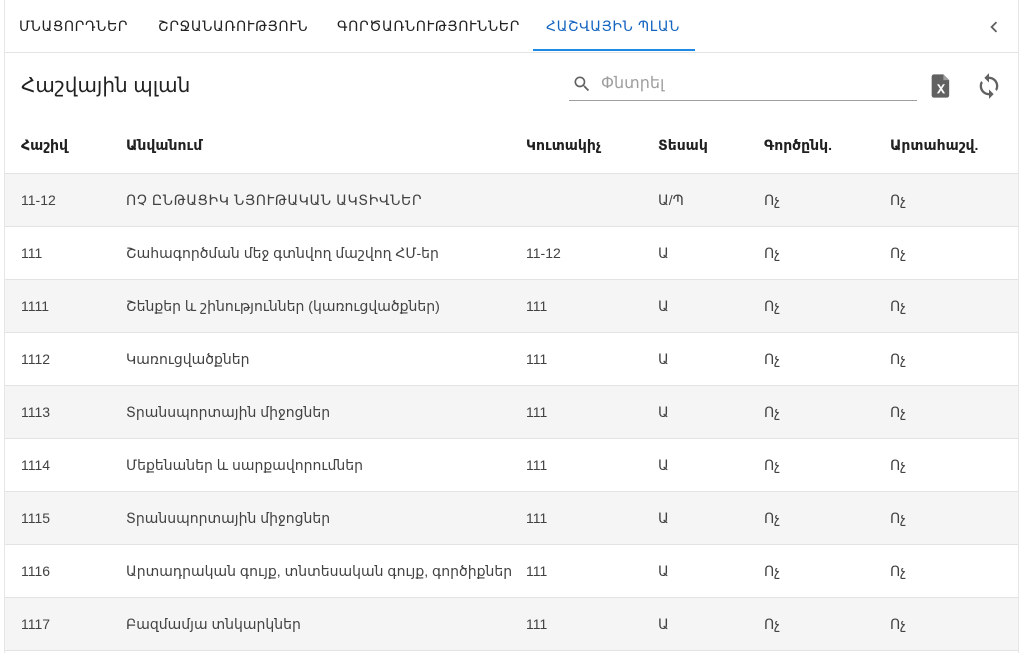 The width and height of the screenshot is (1023, 653). I want to click on column-header-account: Հաշիվ, so click(44, 146).